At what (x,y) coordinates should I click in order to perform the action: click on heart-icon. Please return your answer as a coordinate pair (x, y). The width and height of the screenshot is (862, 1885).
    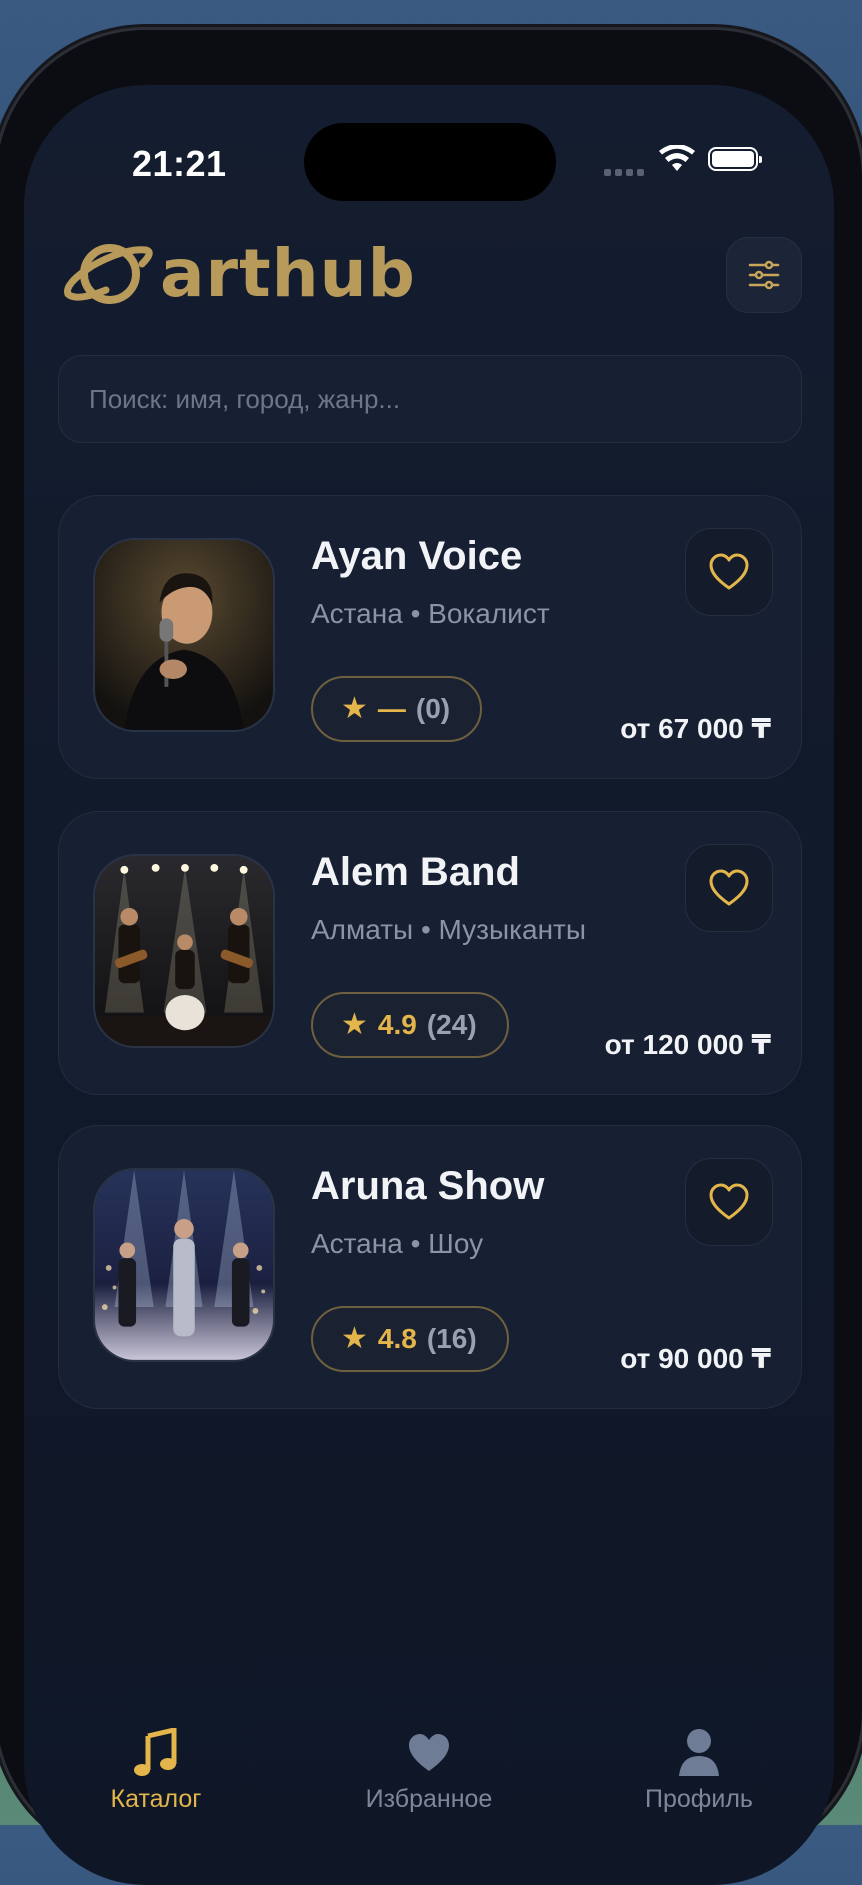
    Looking at the image, I should click on (429, 1752).